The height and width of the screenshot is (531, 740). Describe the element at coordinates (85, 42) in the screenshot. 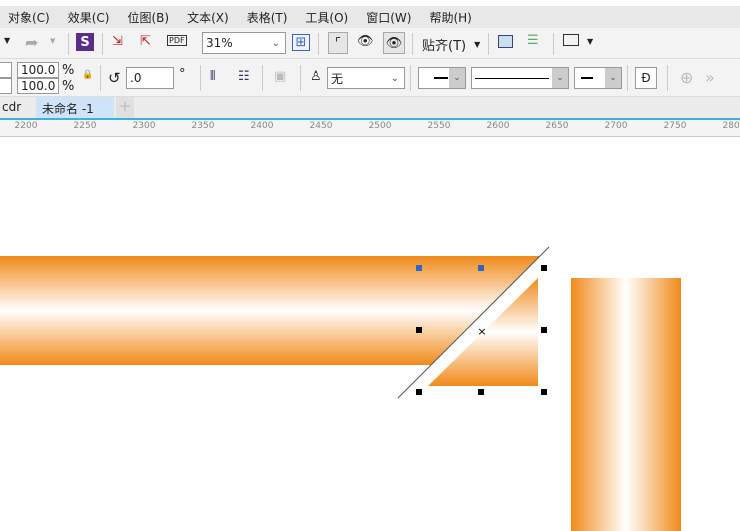

I see `launcher-icon: S` at that location.